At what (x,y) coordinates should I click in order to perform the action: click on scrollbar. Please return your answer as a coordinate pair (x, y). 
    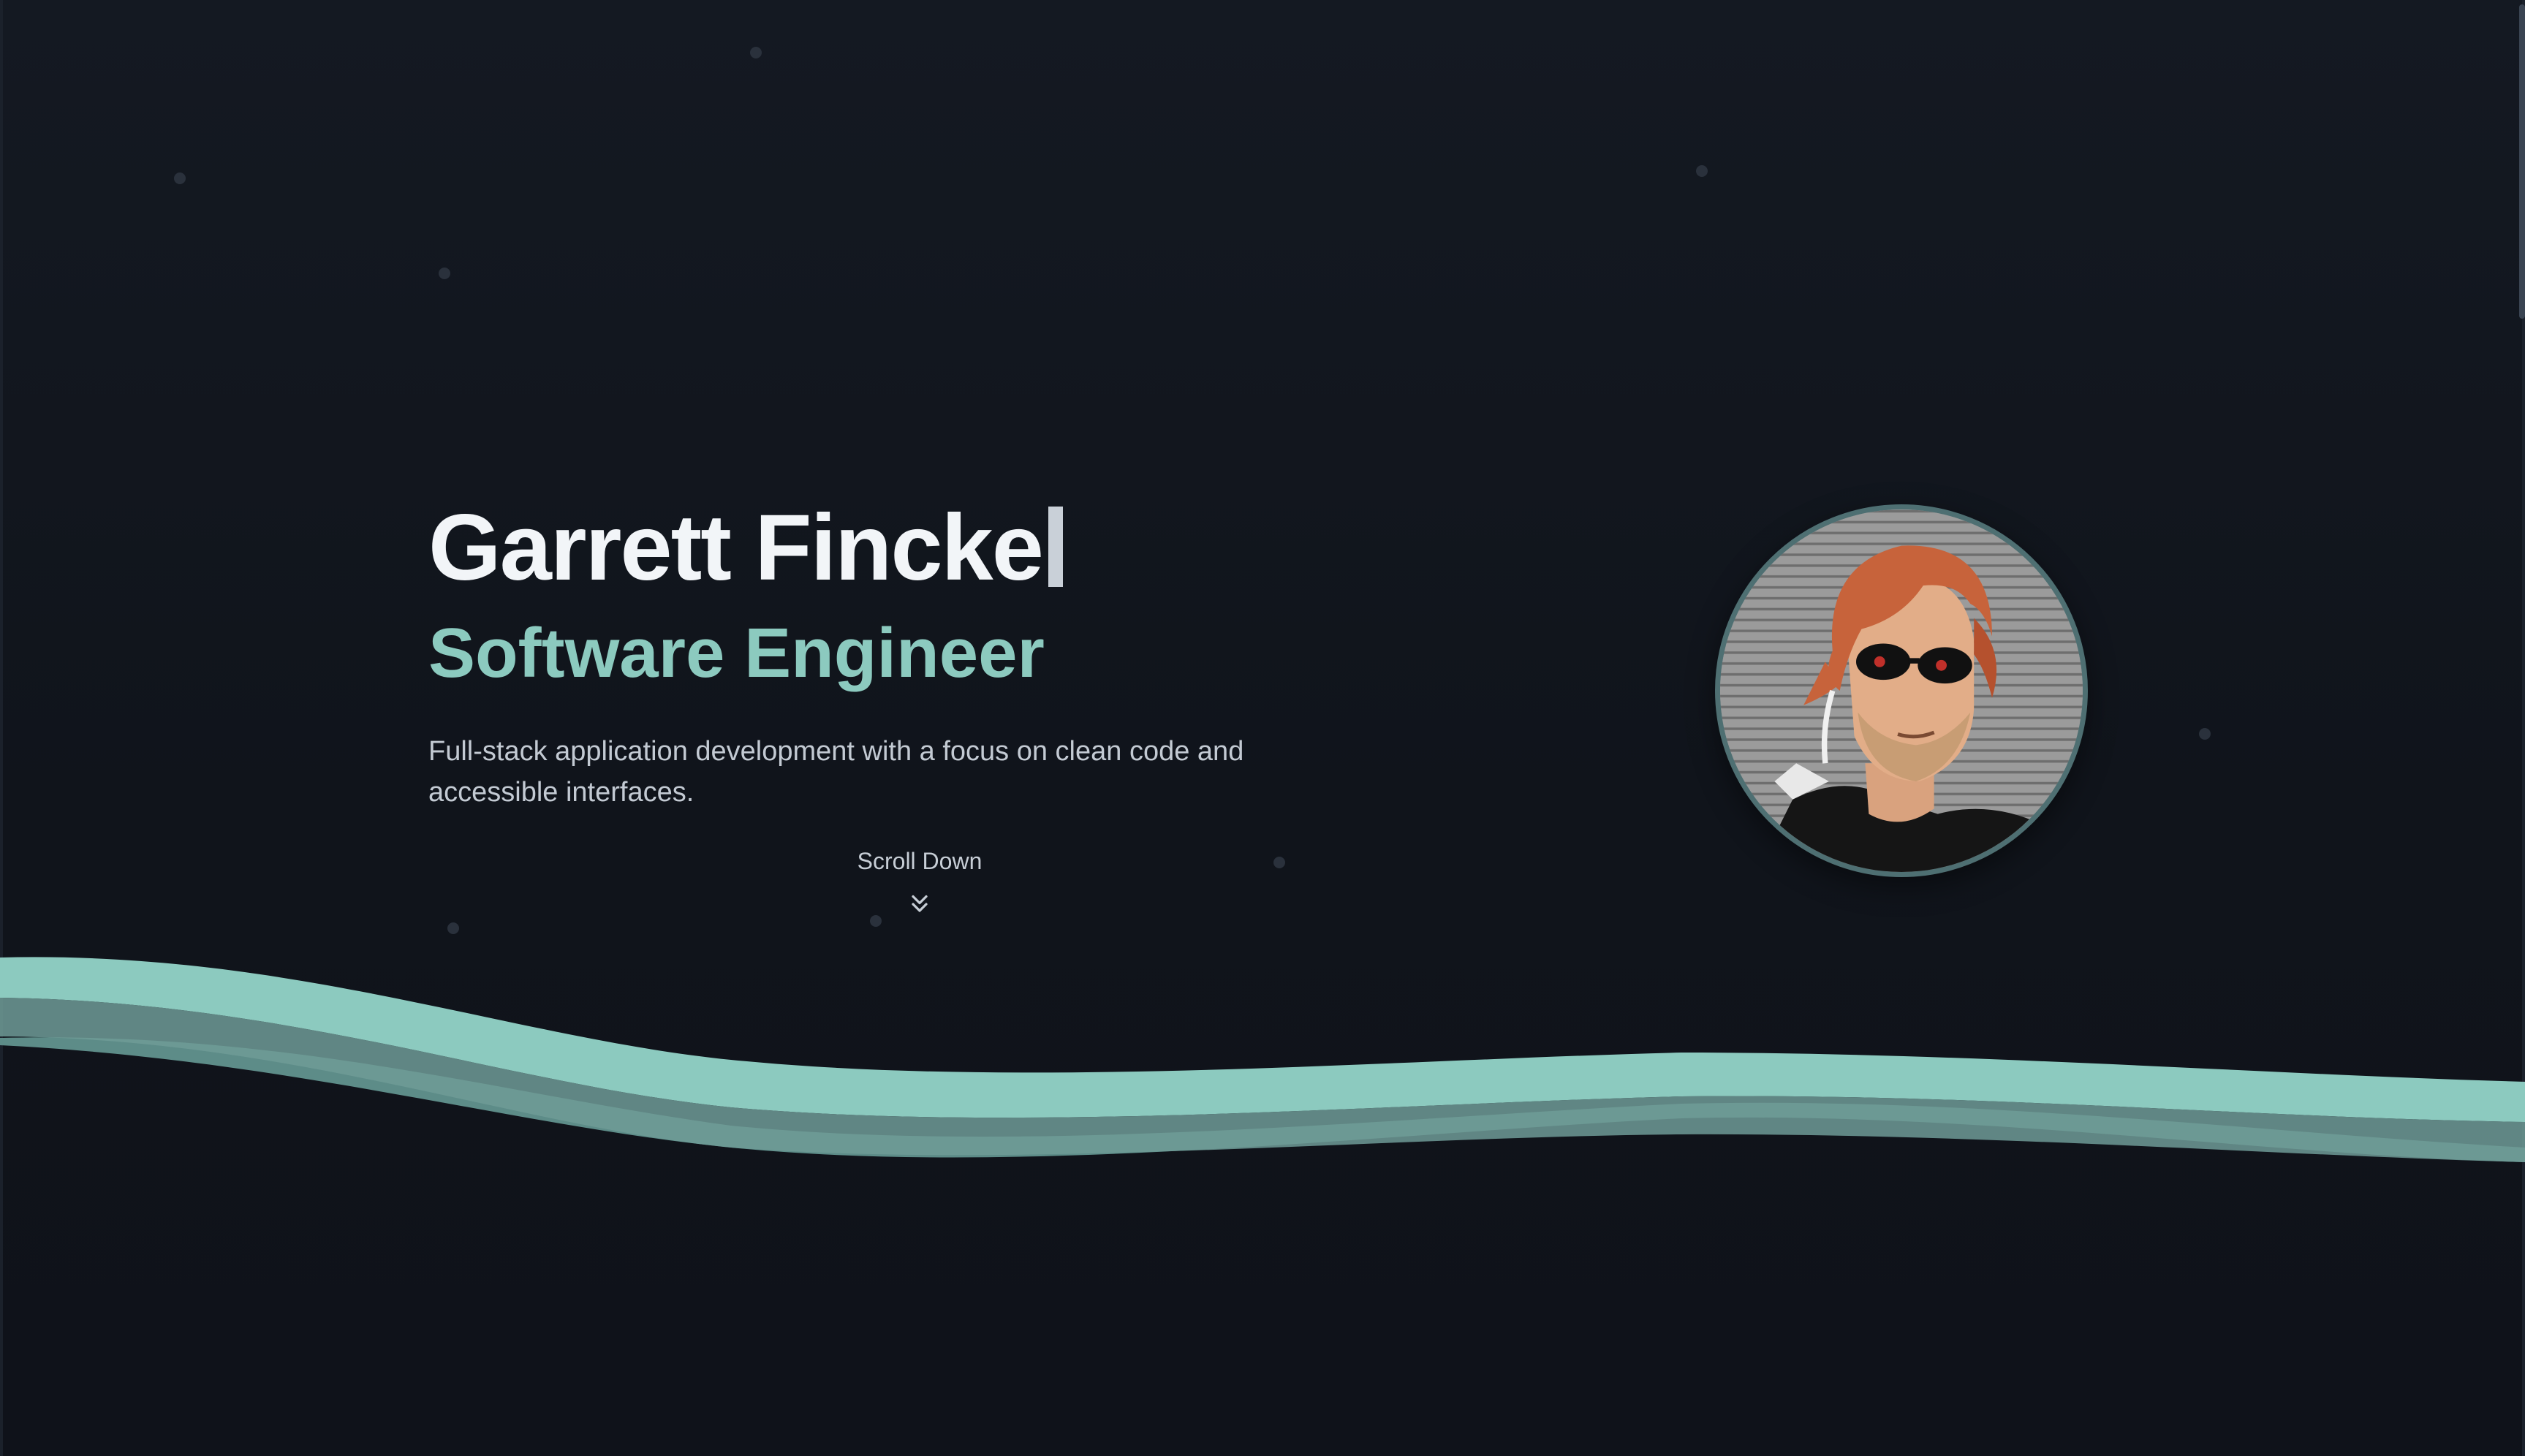
    Looking at the image, I should click on (2521, 728).